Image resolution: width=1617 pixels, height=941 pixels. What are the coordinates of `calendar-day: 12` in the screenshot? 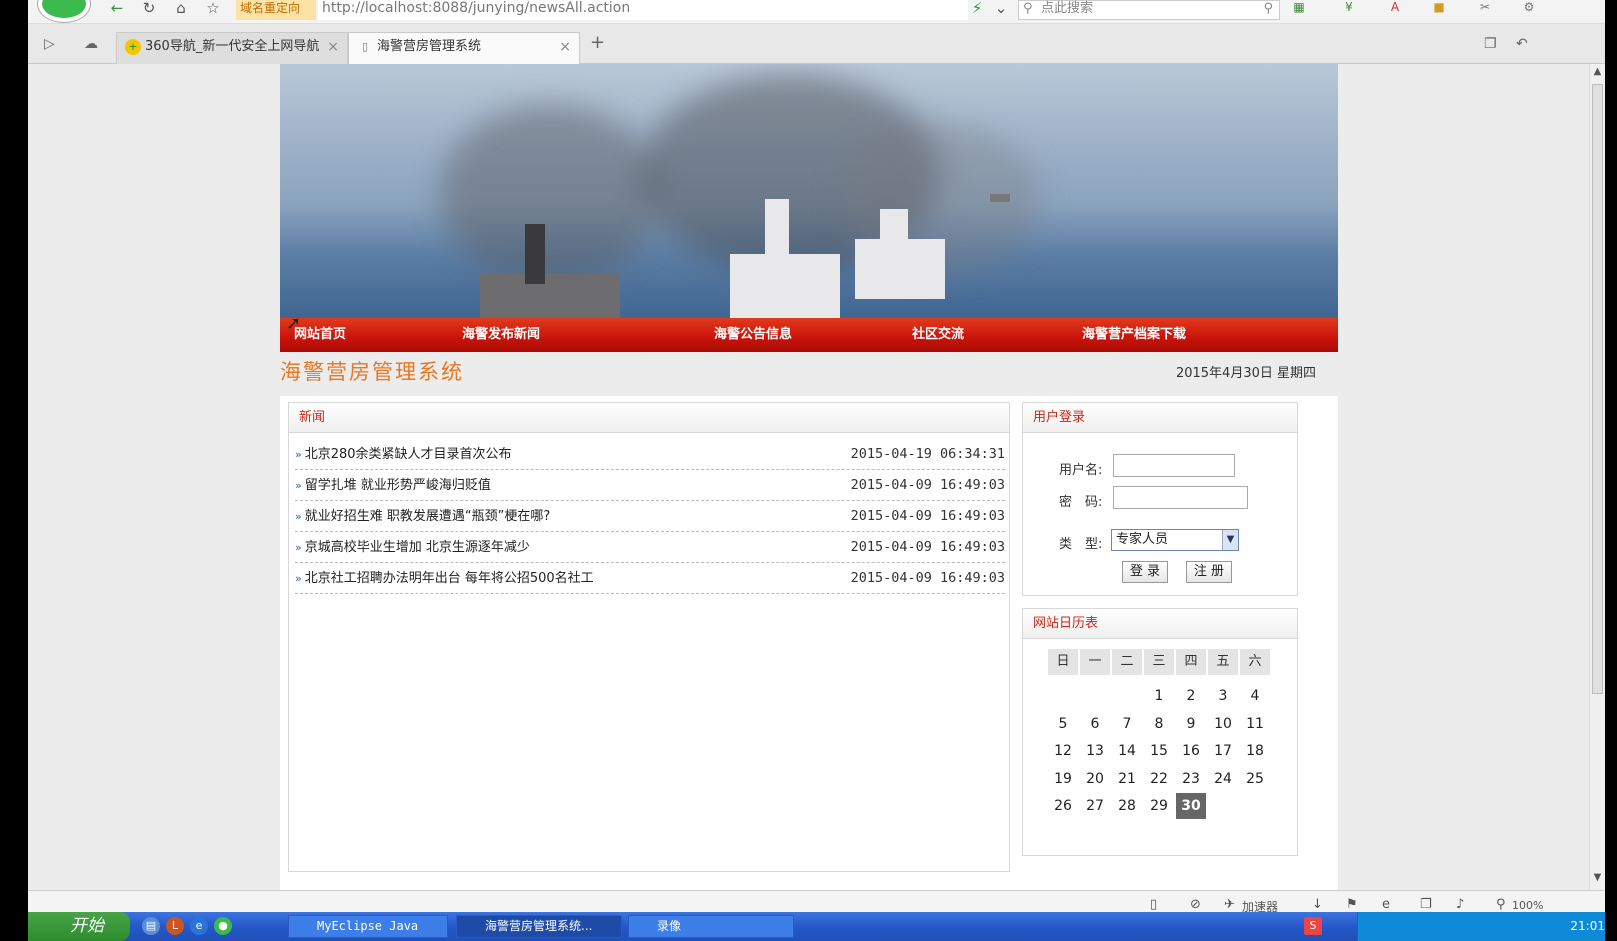 It's located at (1063, 751).